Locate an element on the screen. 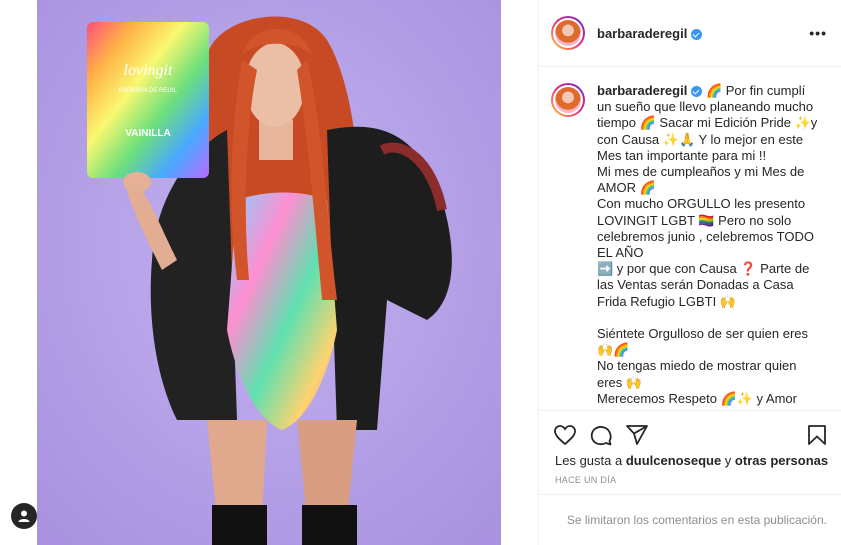 The image size is (841, 545). comment-icon is located at coordinates (601, 436).